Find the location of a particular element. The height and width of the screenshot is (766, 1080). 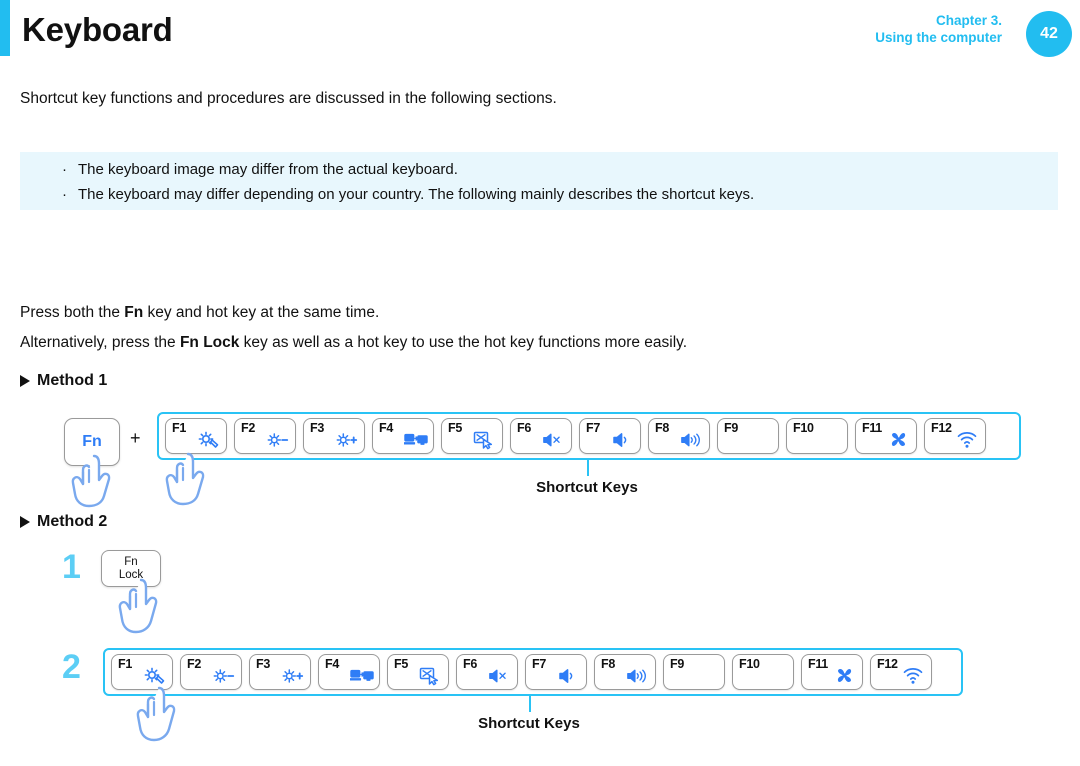

paragraph-text-bold: Fn Lock is located at coordinates (209, 342).